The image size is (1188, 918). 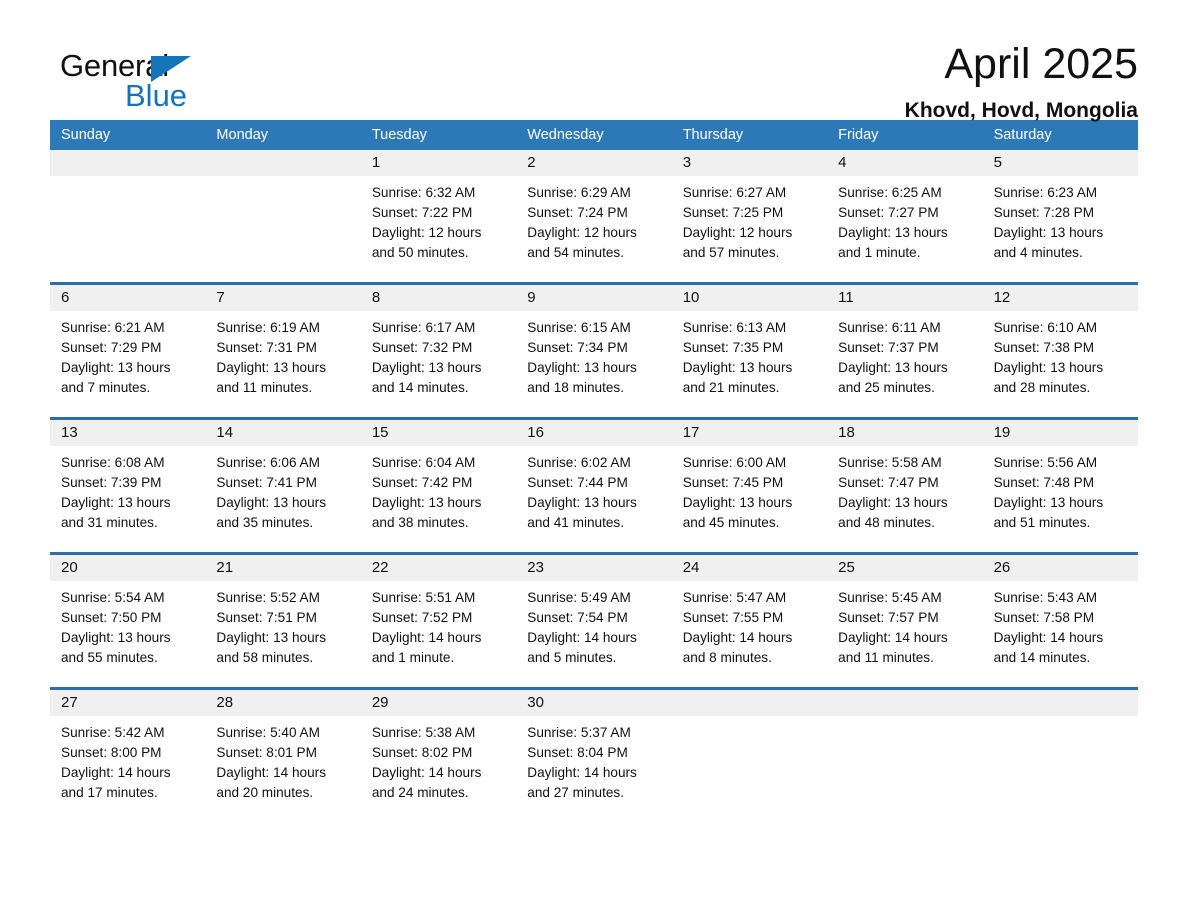 I want to click on sunrise-text: Sunrise: 6:10 AM, so click(x=1045, y=327).